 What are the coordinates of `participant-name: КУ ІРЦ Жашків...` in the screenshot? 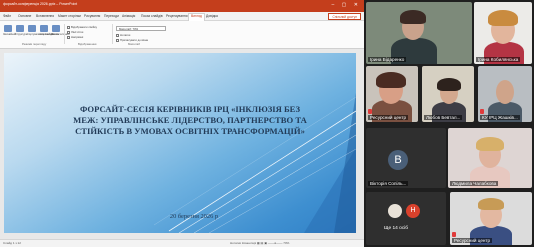 It's located at (500, 117).